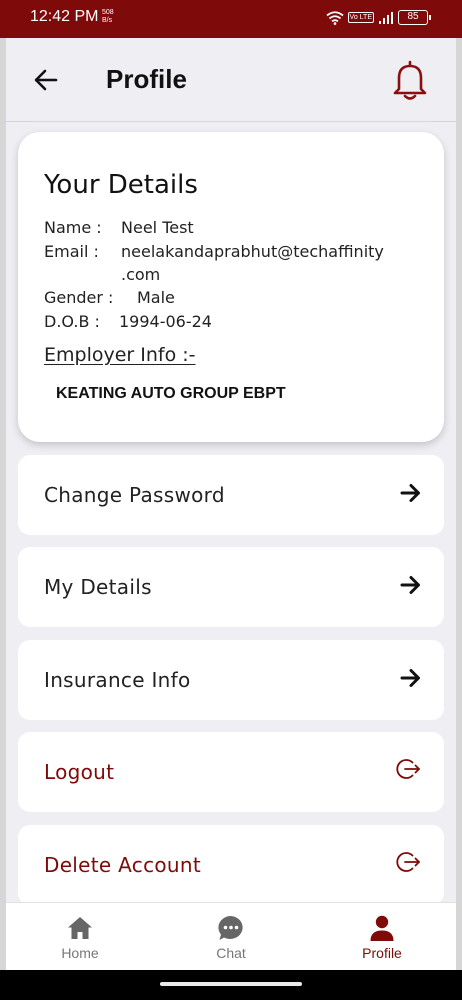 The width and height of the screenshot is (462, 1000). What do you see at coordinates (107, 20) in the screenshot?
I see `network-speed-unit: B/s` at bounding box center [107, 20].